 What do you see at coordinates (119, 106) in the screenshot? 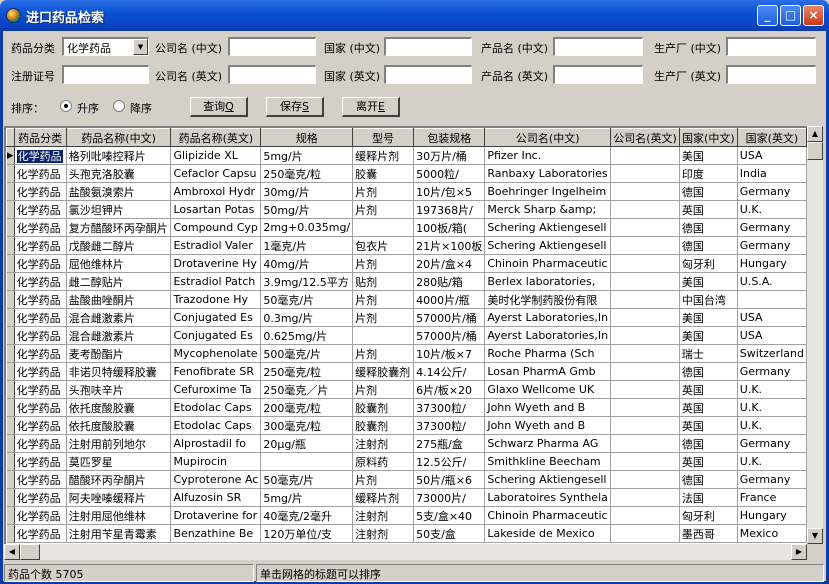
I see `sort-desc-radio` at bounding box center [119, 106].